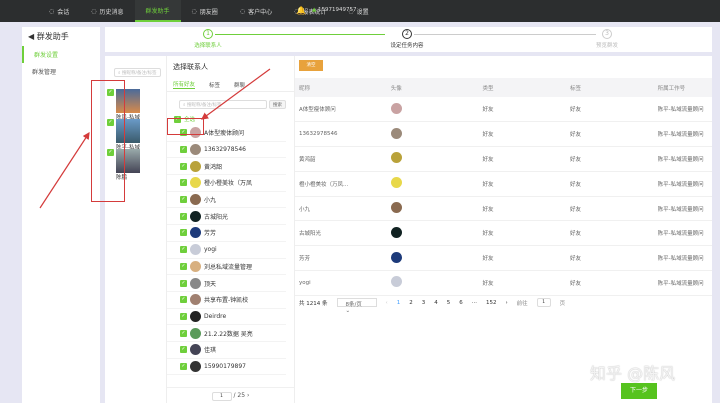 The width and height of the screenshot is (720, 403). Describe the element at coordinates (313, 303) in the screenshot. I see `total-count: 共 1214 条` at that location.